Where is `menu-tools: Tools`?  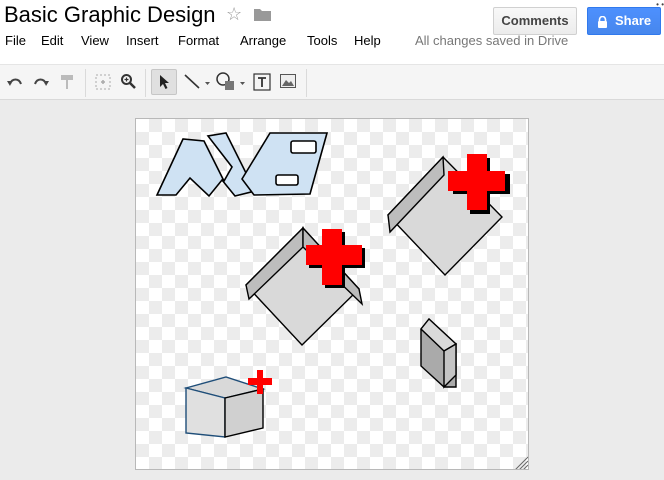
menu-tools: Tools is located at coordinates (322, 40).